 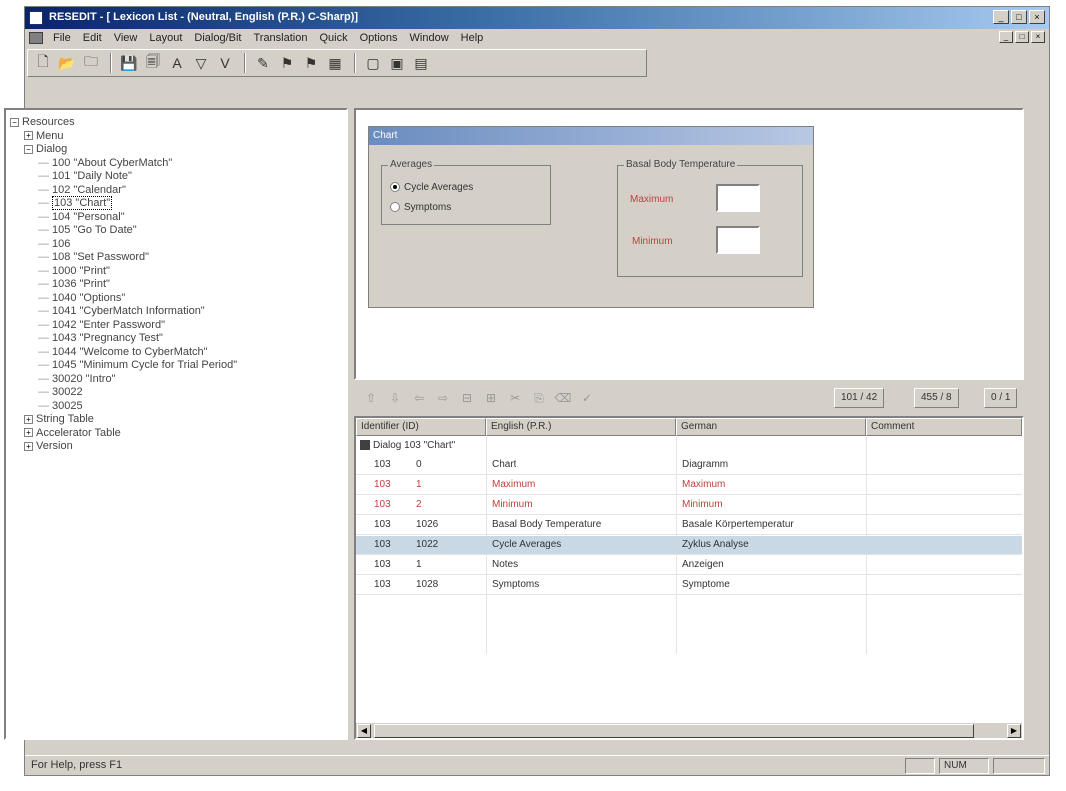 What do you see at coordinates (153, 63) in the screenshot?
I see `save-all-icon: 🗐` at bounding box center [153, 63].